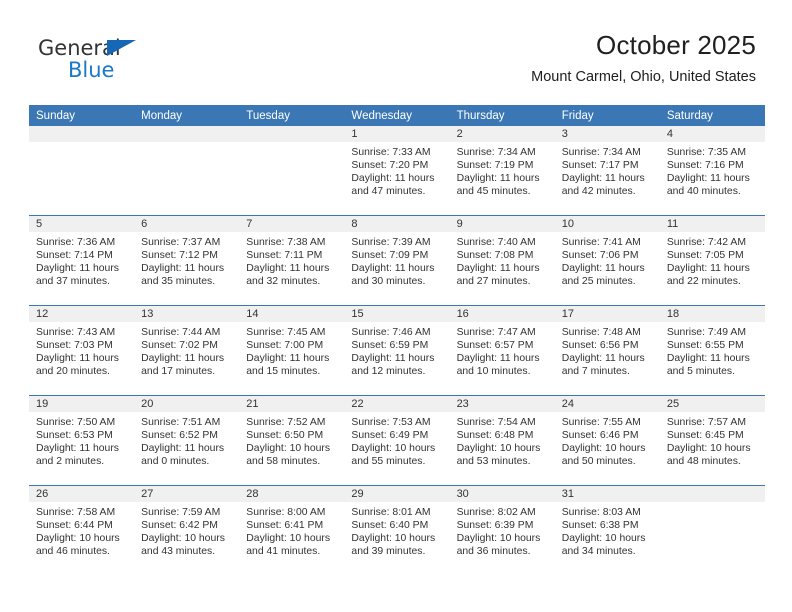  Describe the element at coordinates (178, 282) in the screenshot. I see `daylight-duration-line2: and 35 minutes.` at that location.